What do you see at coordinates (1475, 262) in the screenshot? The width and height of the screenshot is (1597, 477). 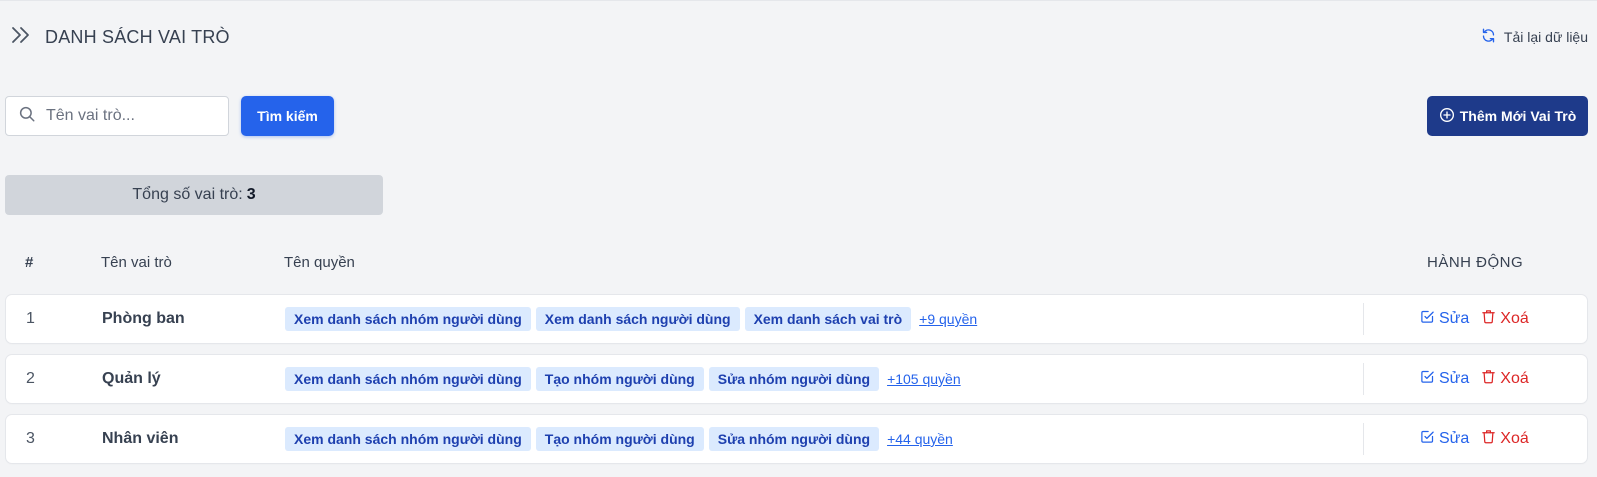 I see `column-header-actions: HÀNH ĐỘNG` at bounding box center [1475, 262].